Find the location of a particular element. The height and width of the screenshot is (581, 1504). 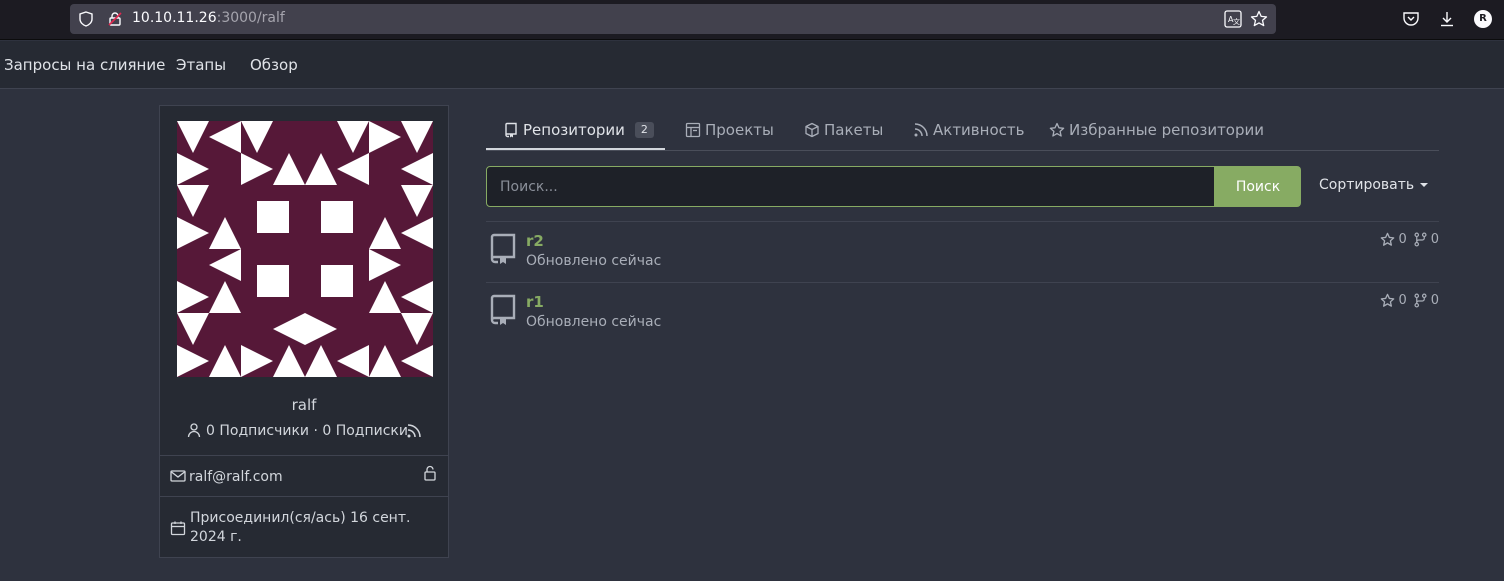

nav-explore: Обзор is located at coordinates (274, 65).